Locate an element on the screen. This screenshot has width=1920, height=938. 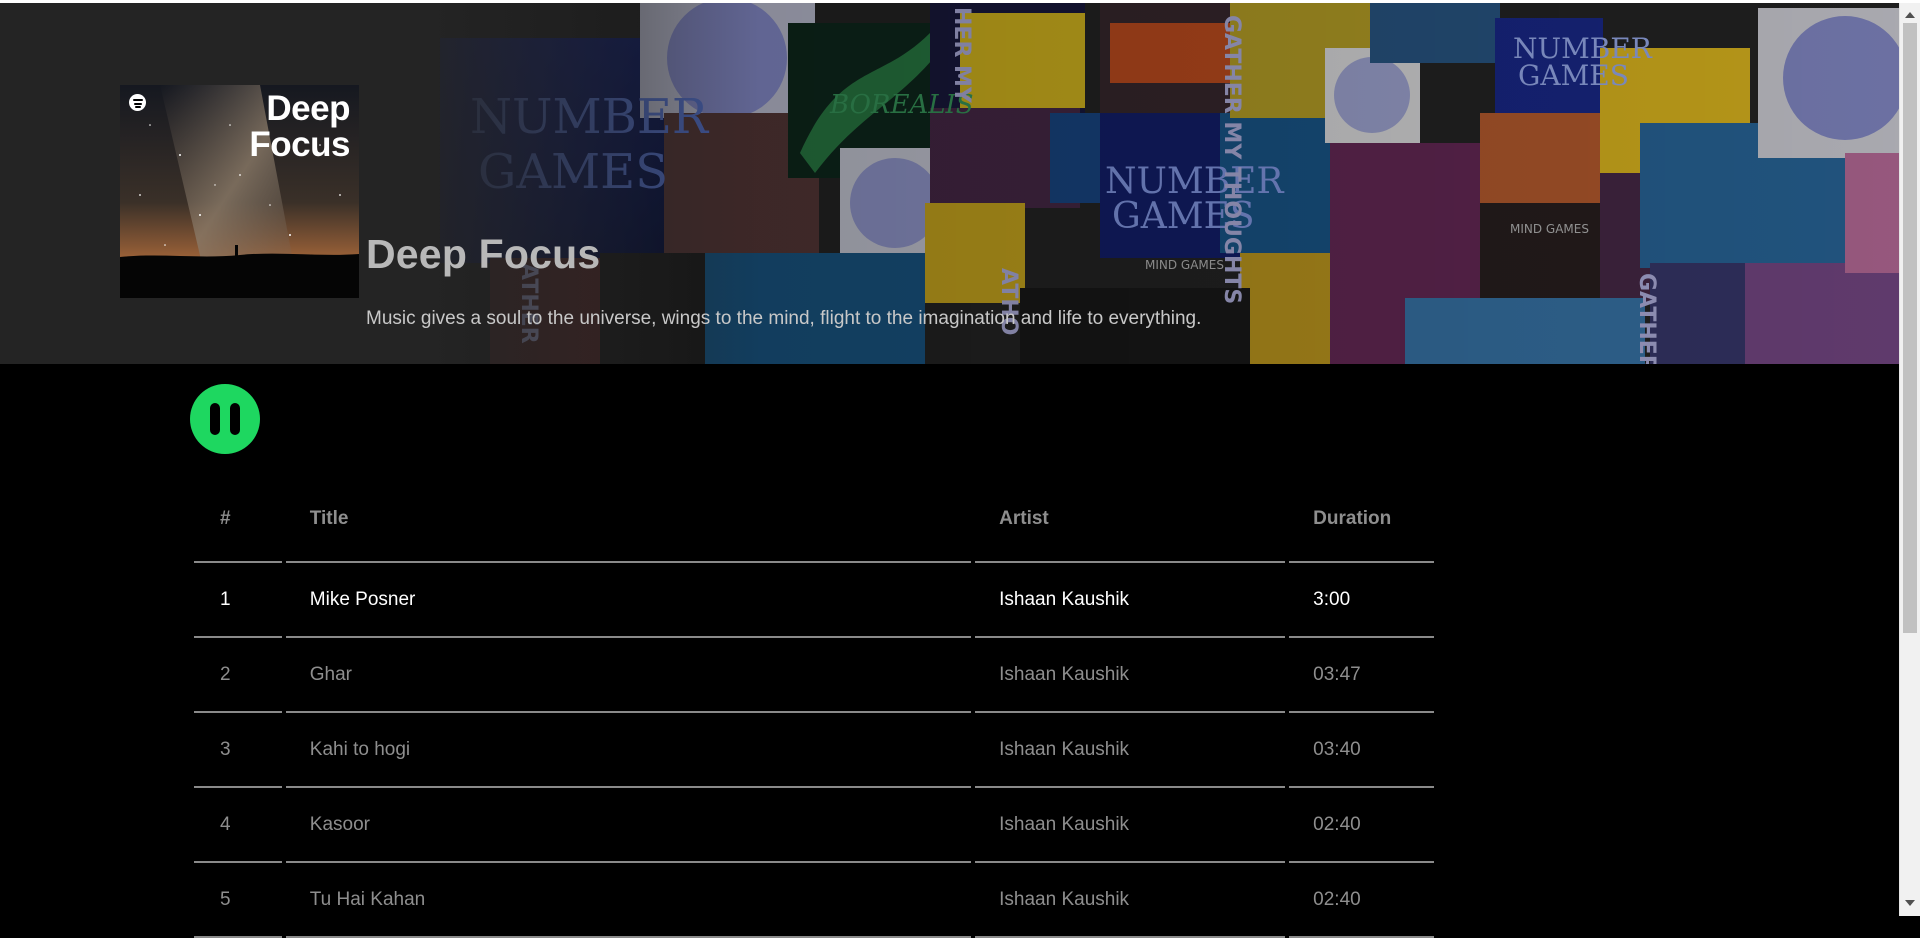
cover-title-line-1: Deep is located at coordinates (308, 108).